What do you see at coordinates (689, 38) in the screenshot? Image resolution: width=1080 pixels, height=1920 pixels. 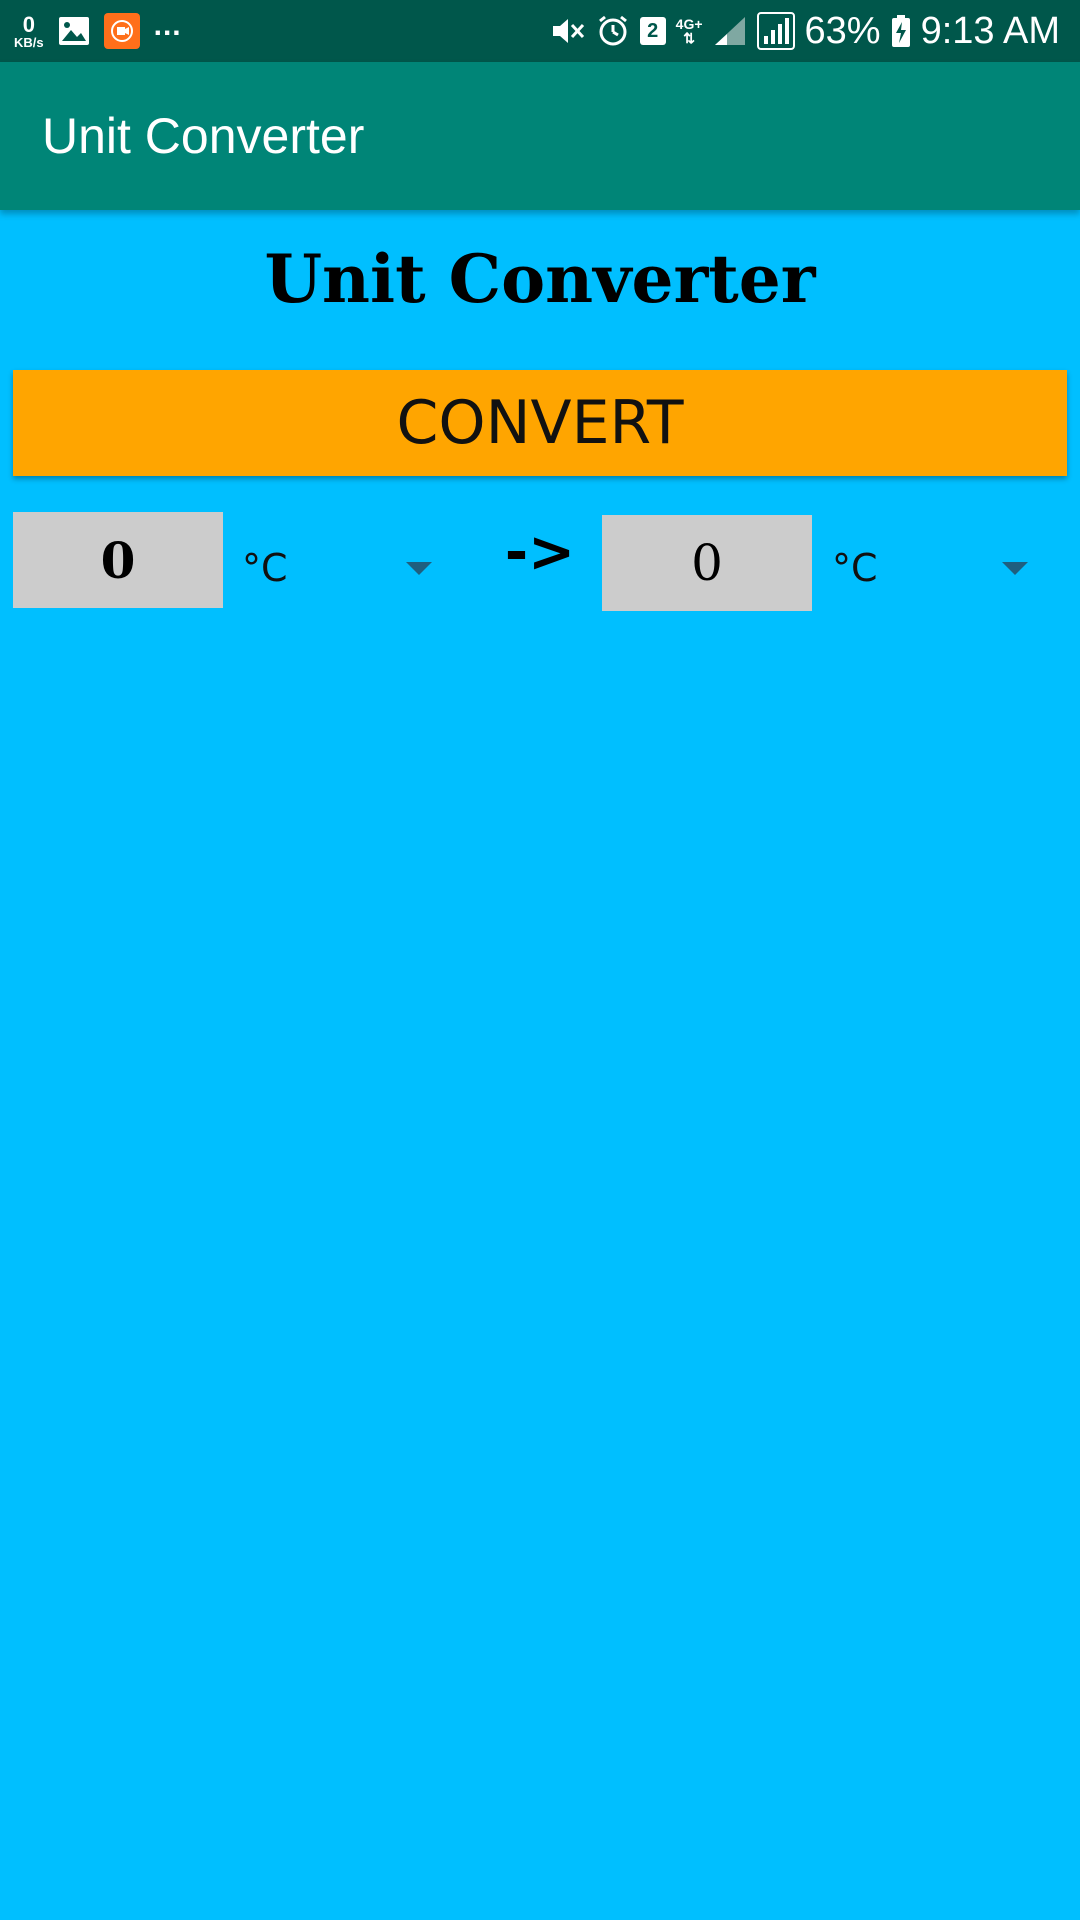 I see `data-arrows-icon: ⇅` at bounding box center [689, 38].